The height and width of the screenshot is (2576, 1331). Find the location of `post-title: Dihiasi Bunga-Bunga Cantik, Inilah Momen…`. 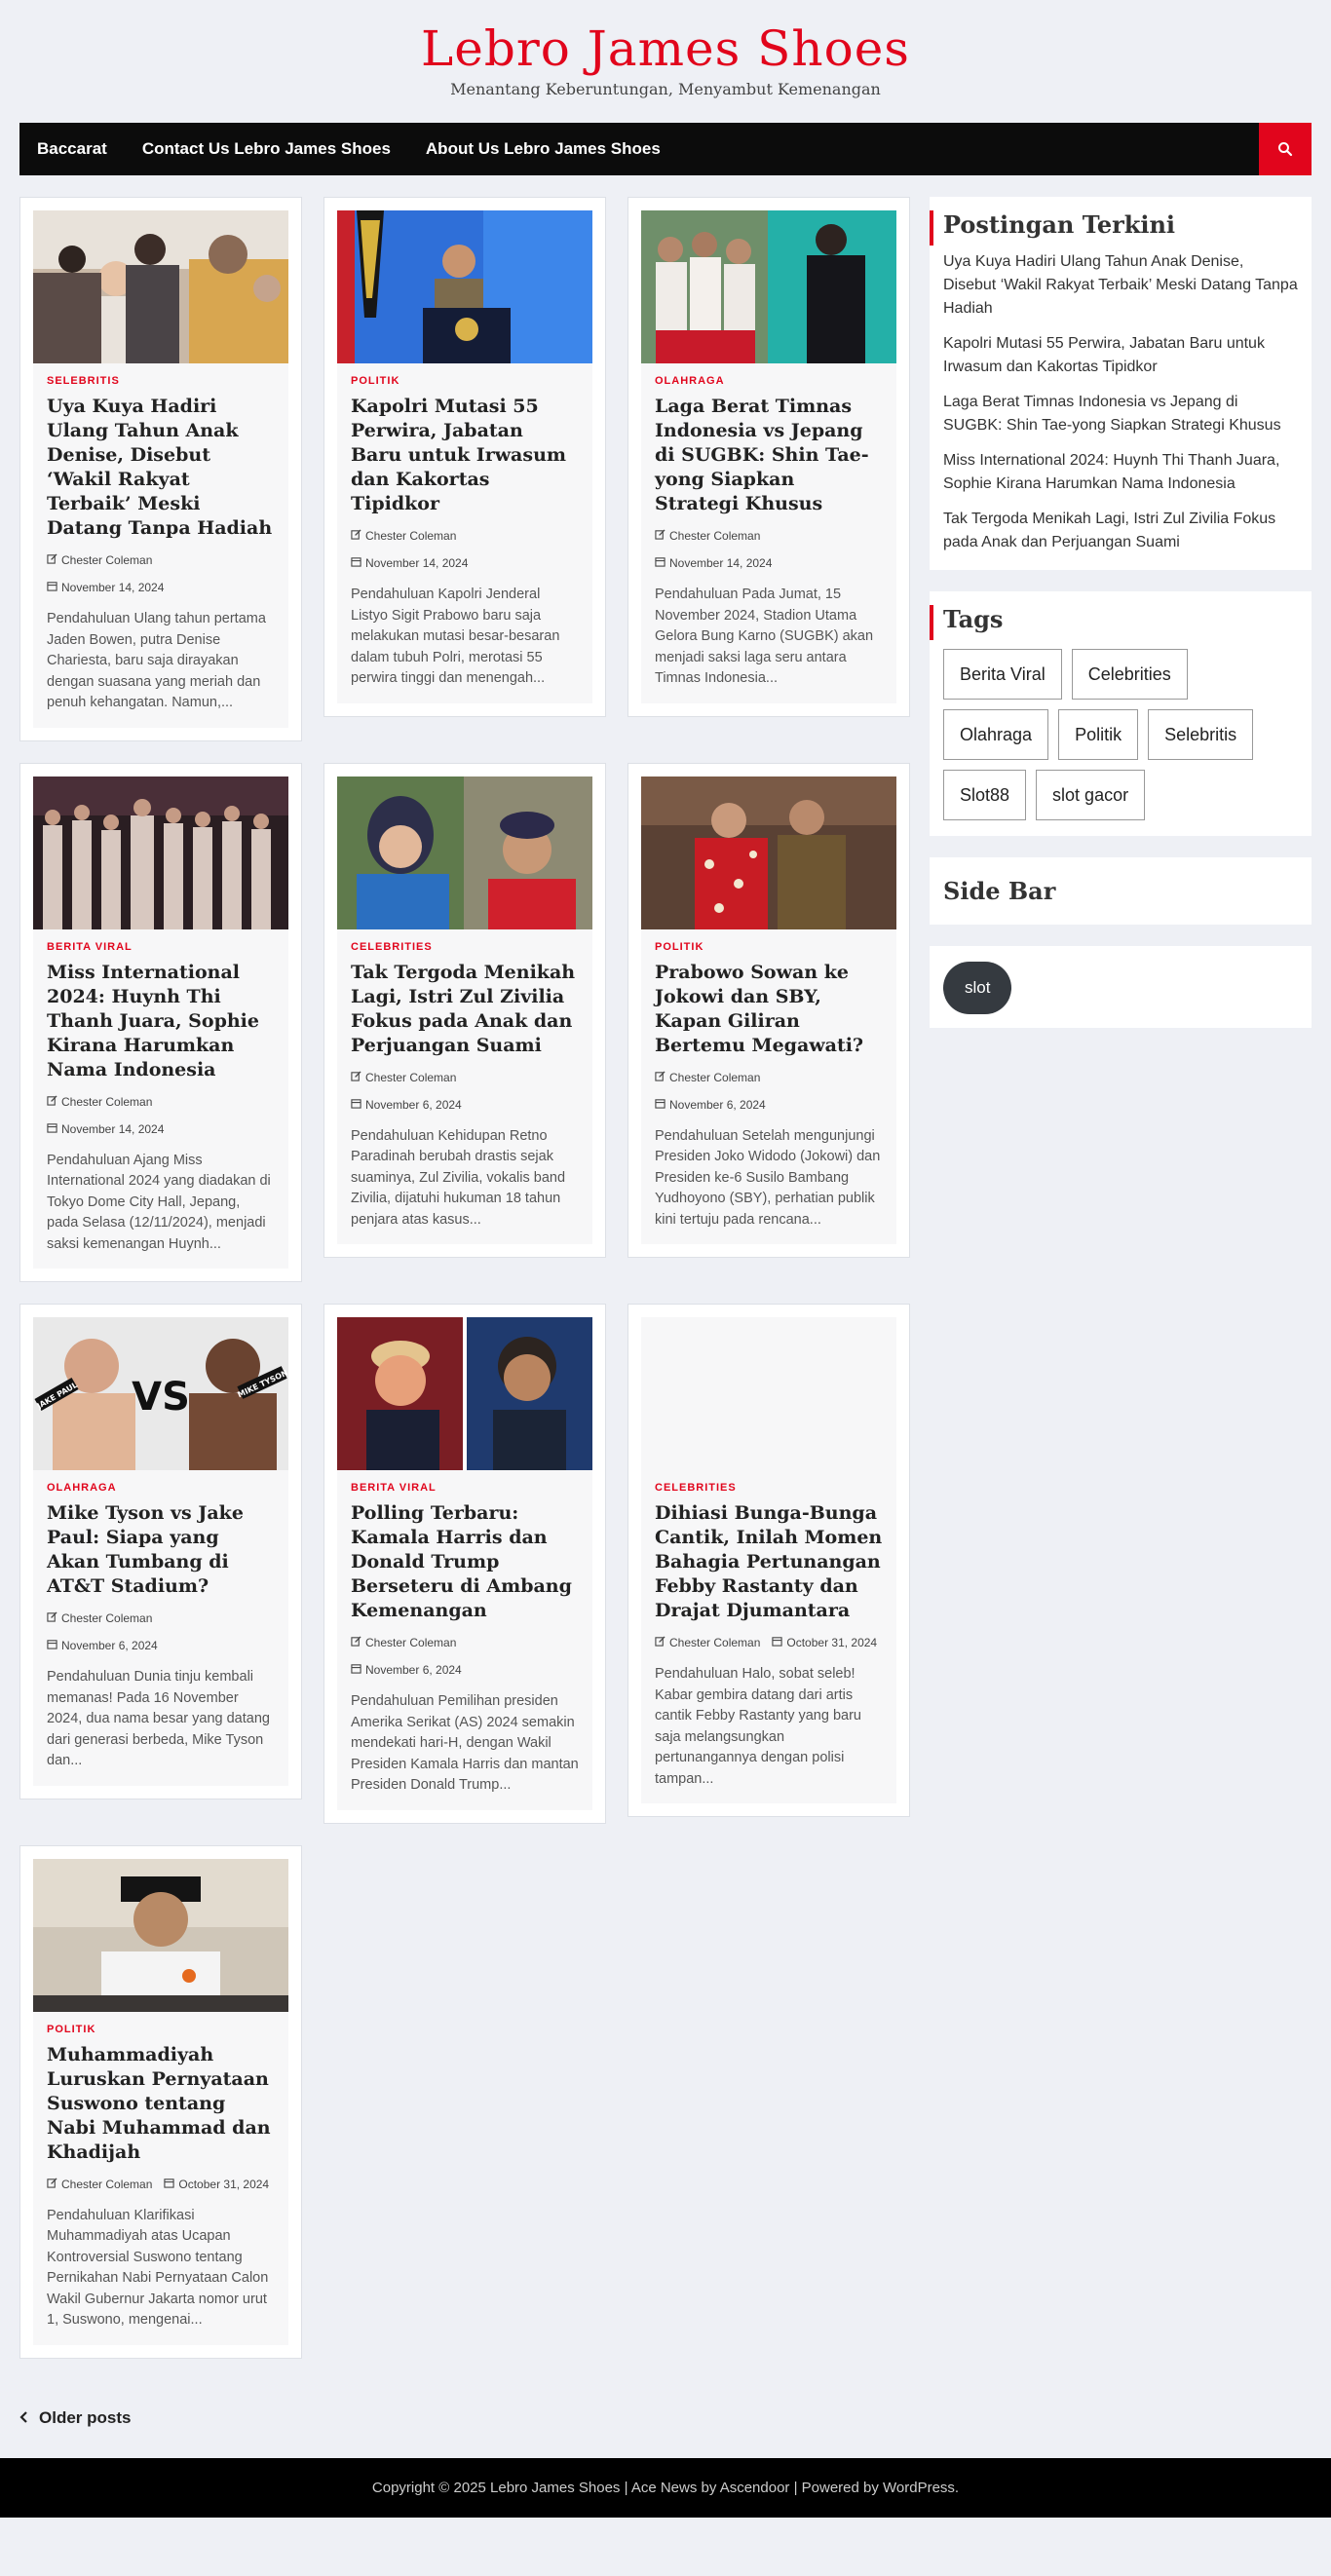

post-title: Dihiasi Bunga-Bunga Cantik, Inilah Momen… is located at coordinates (769, 1562).